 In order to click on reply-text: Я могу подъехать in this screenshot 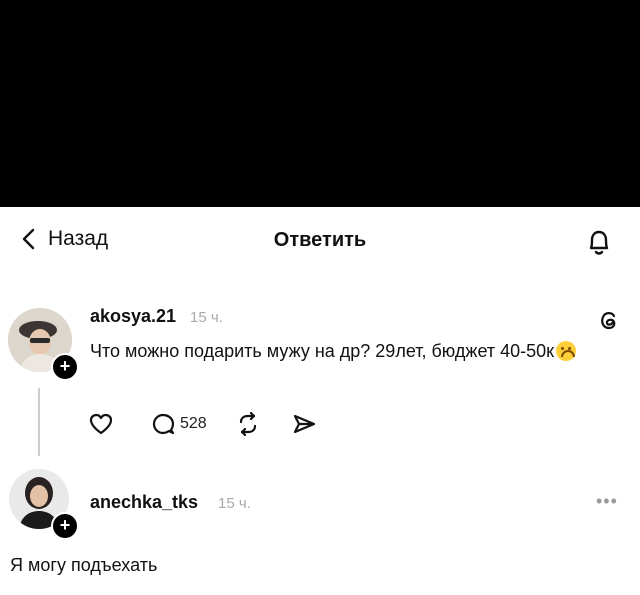, I will do `click(84, 565)`.